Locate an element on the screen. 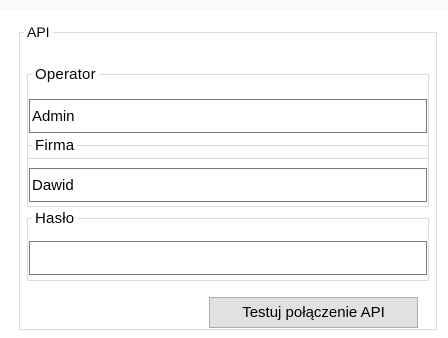 Image resolution: width=448 pixels, height=338 pixels. firma-input is located at coordinates (228, 185).